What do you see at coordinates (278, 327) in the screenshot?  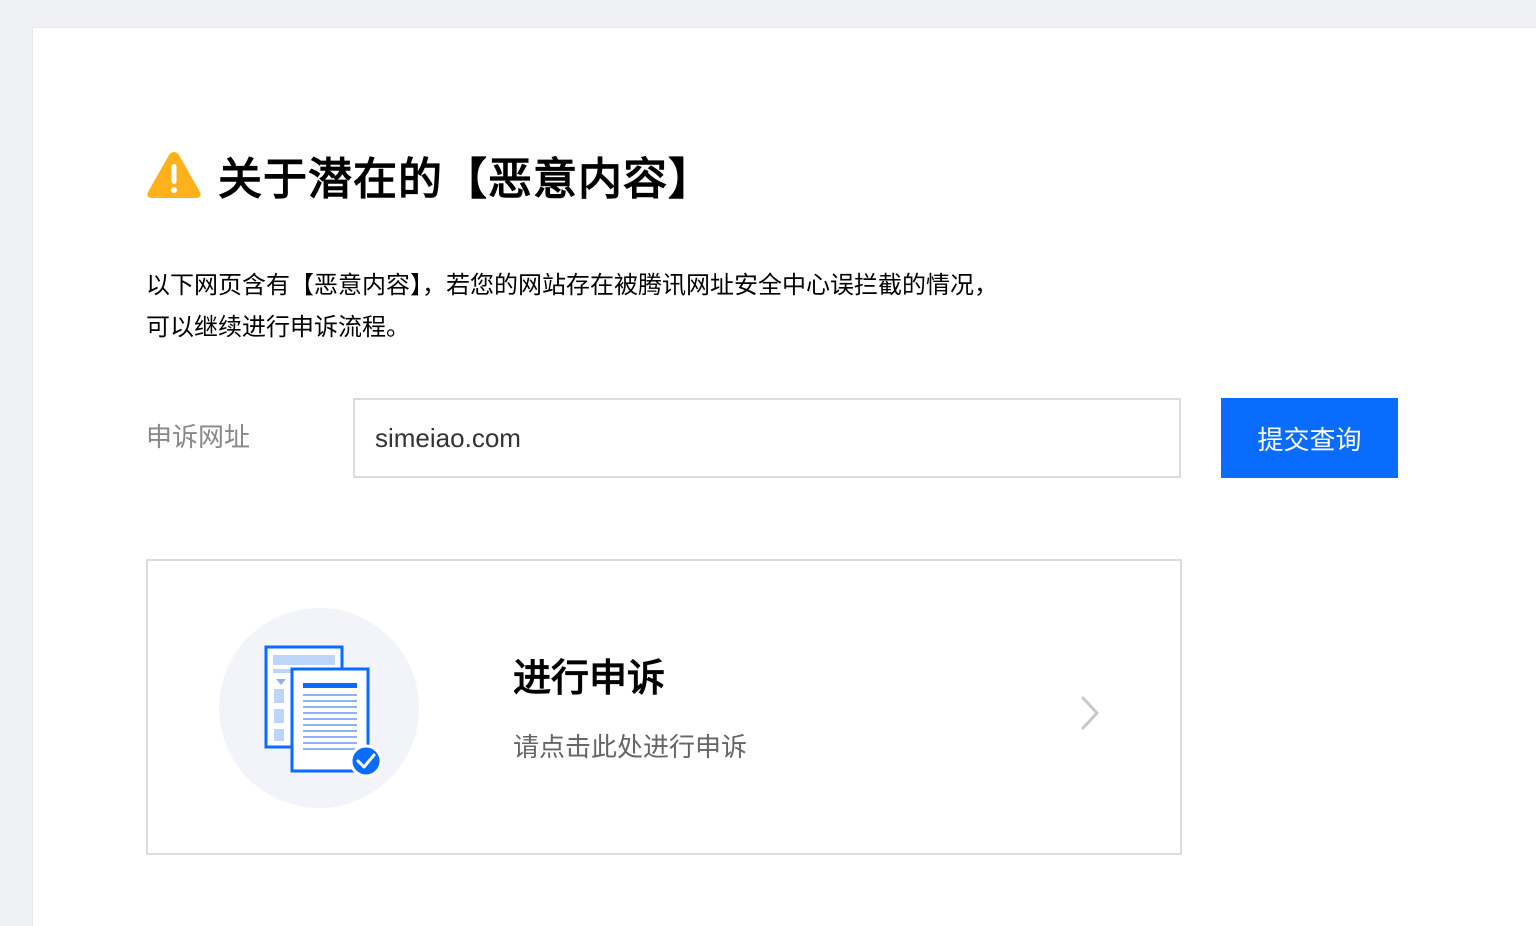 I see `description-line-2: 可以继续进行申诉流程。` at bounding box center [278, 327].